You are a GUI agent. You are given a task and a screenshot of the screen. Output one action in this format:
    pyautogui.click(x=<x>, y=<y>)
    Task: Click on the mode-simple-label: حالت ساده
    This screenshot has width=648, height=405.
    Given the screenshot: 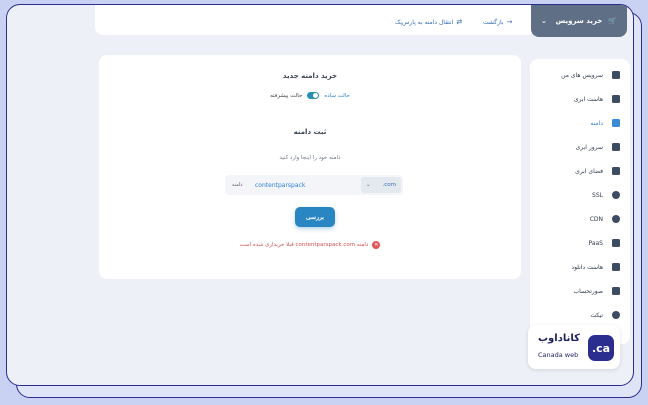 What is the action you would take?
    pyautogui.click(x=337, y=96)
    